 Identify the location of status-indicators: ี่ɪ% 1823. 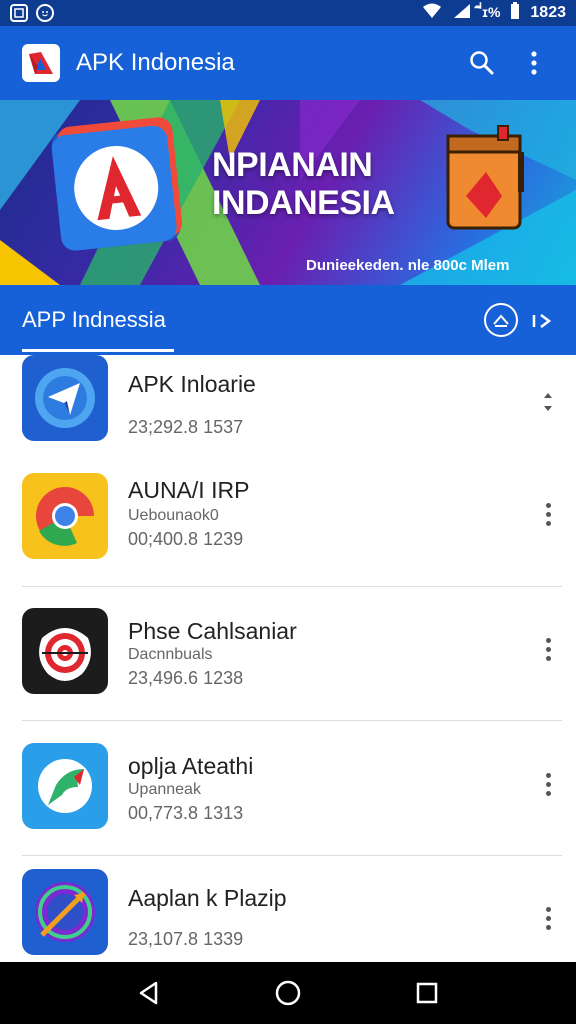
(494, 13).